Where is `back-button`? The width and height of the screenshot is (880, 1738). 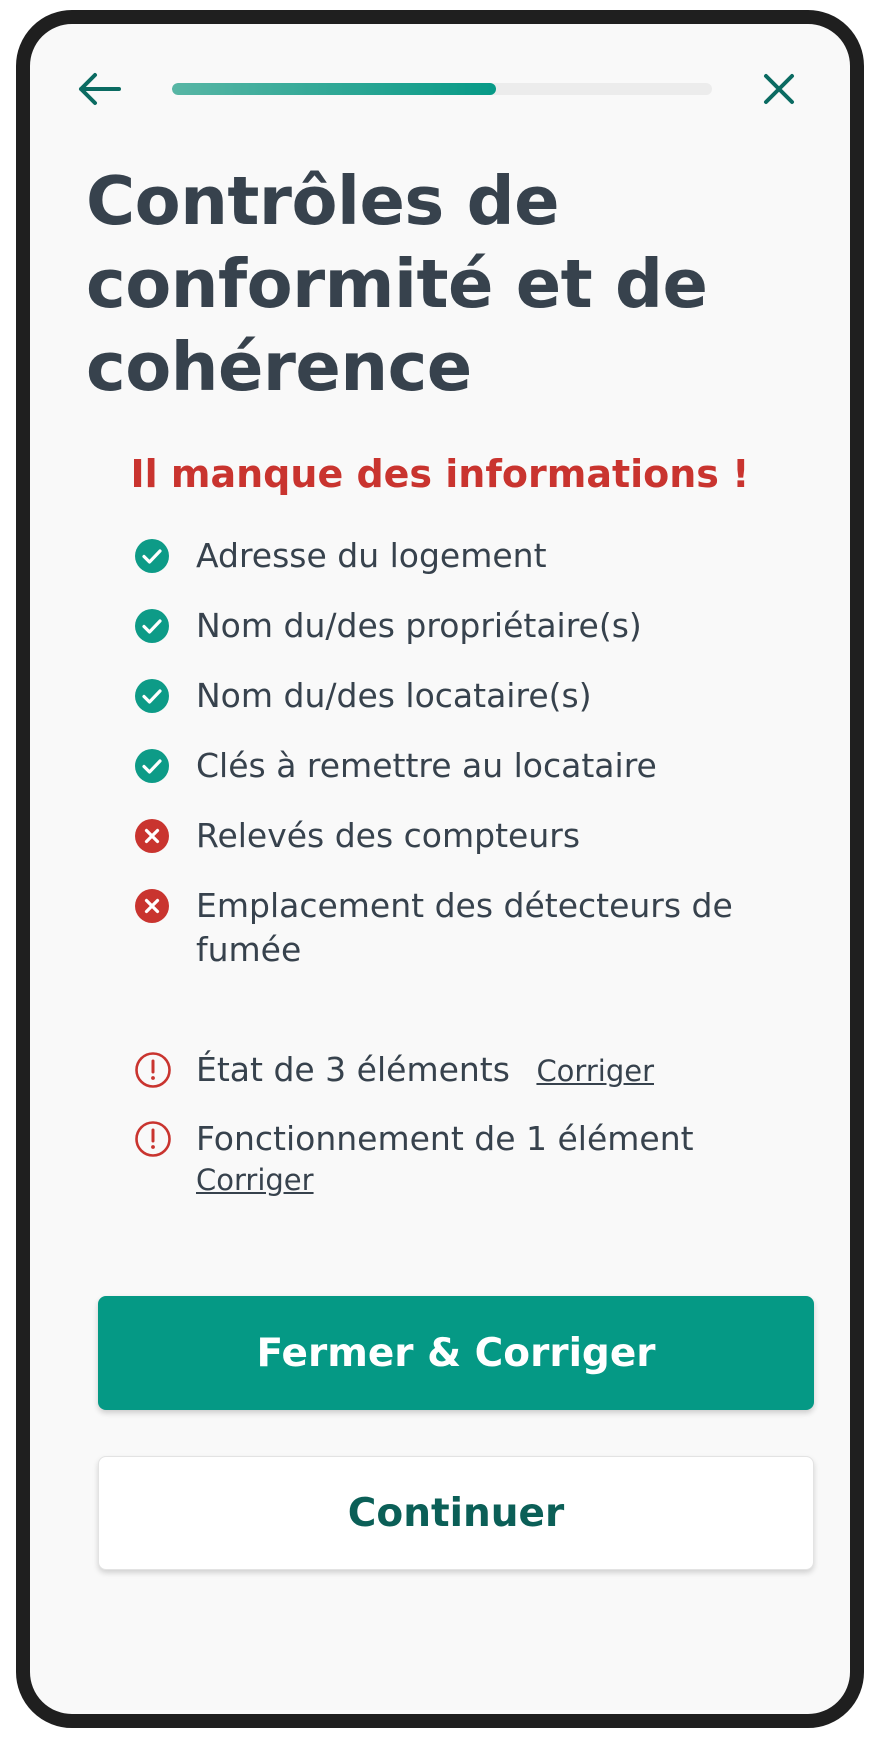 back-button is located at coordinates (99, 89).